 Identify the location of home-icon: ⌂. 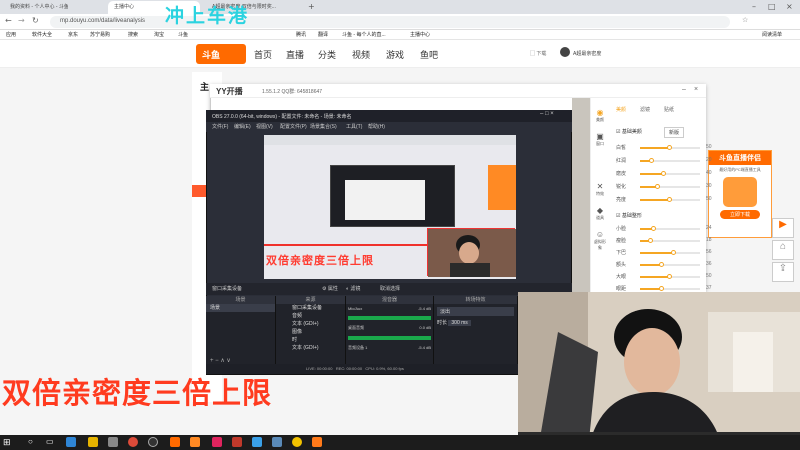
(783, 250).